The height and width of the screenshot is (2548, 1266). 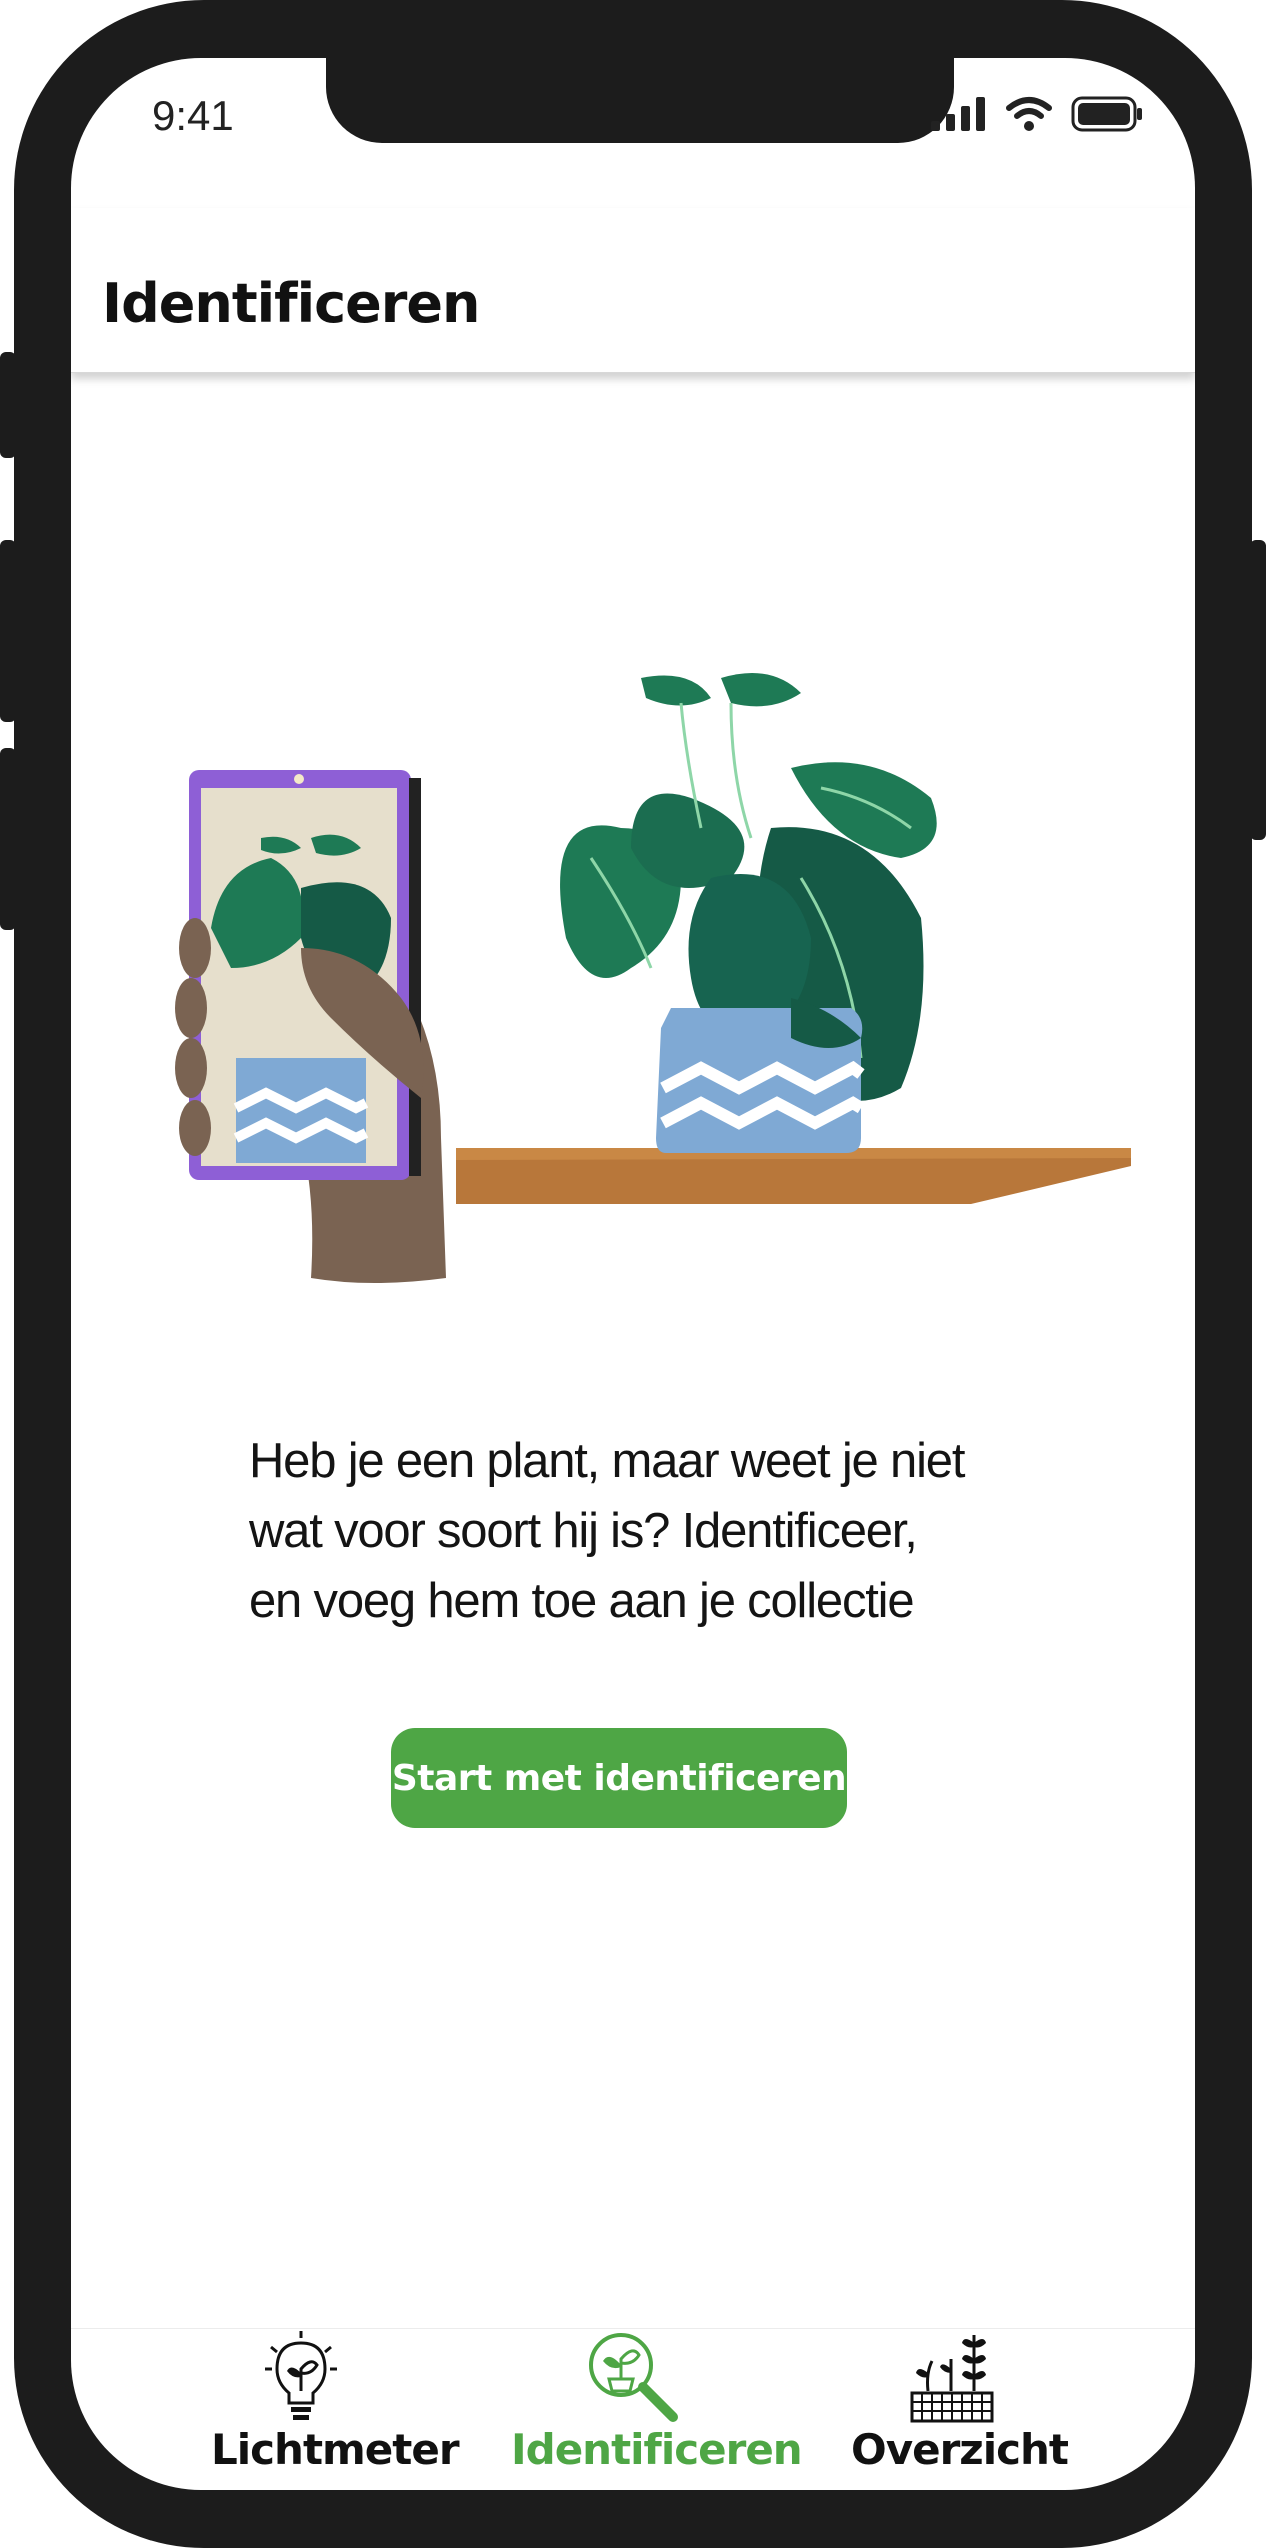 I want to click on intro-line-3: en voeg hem toe aan je collectie, so click(x=582, y=1601).